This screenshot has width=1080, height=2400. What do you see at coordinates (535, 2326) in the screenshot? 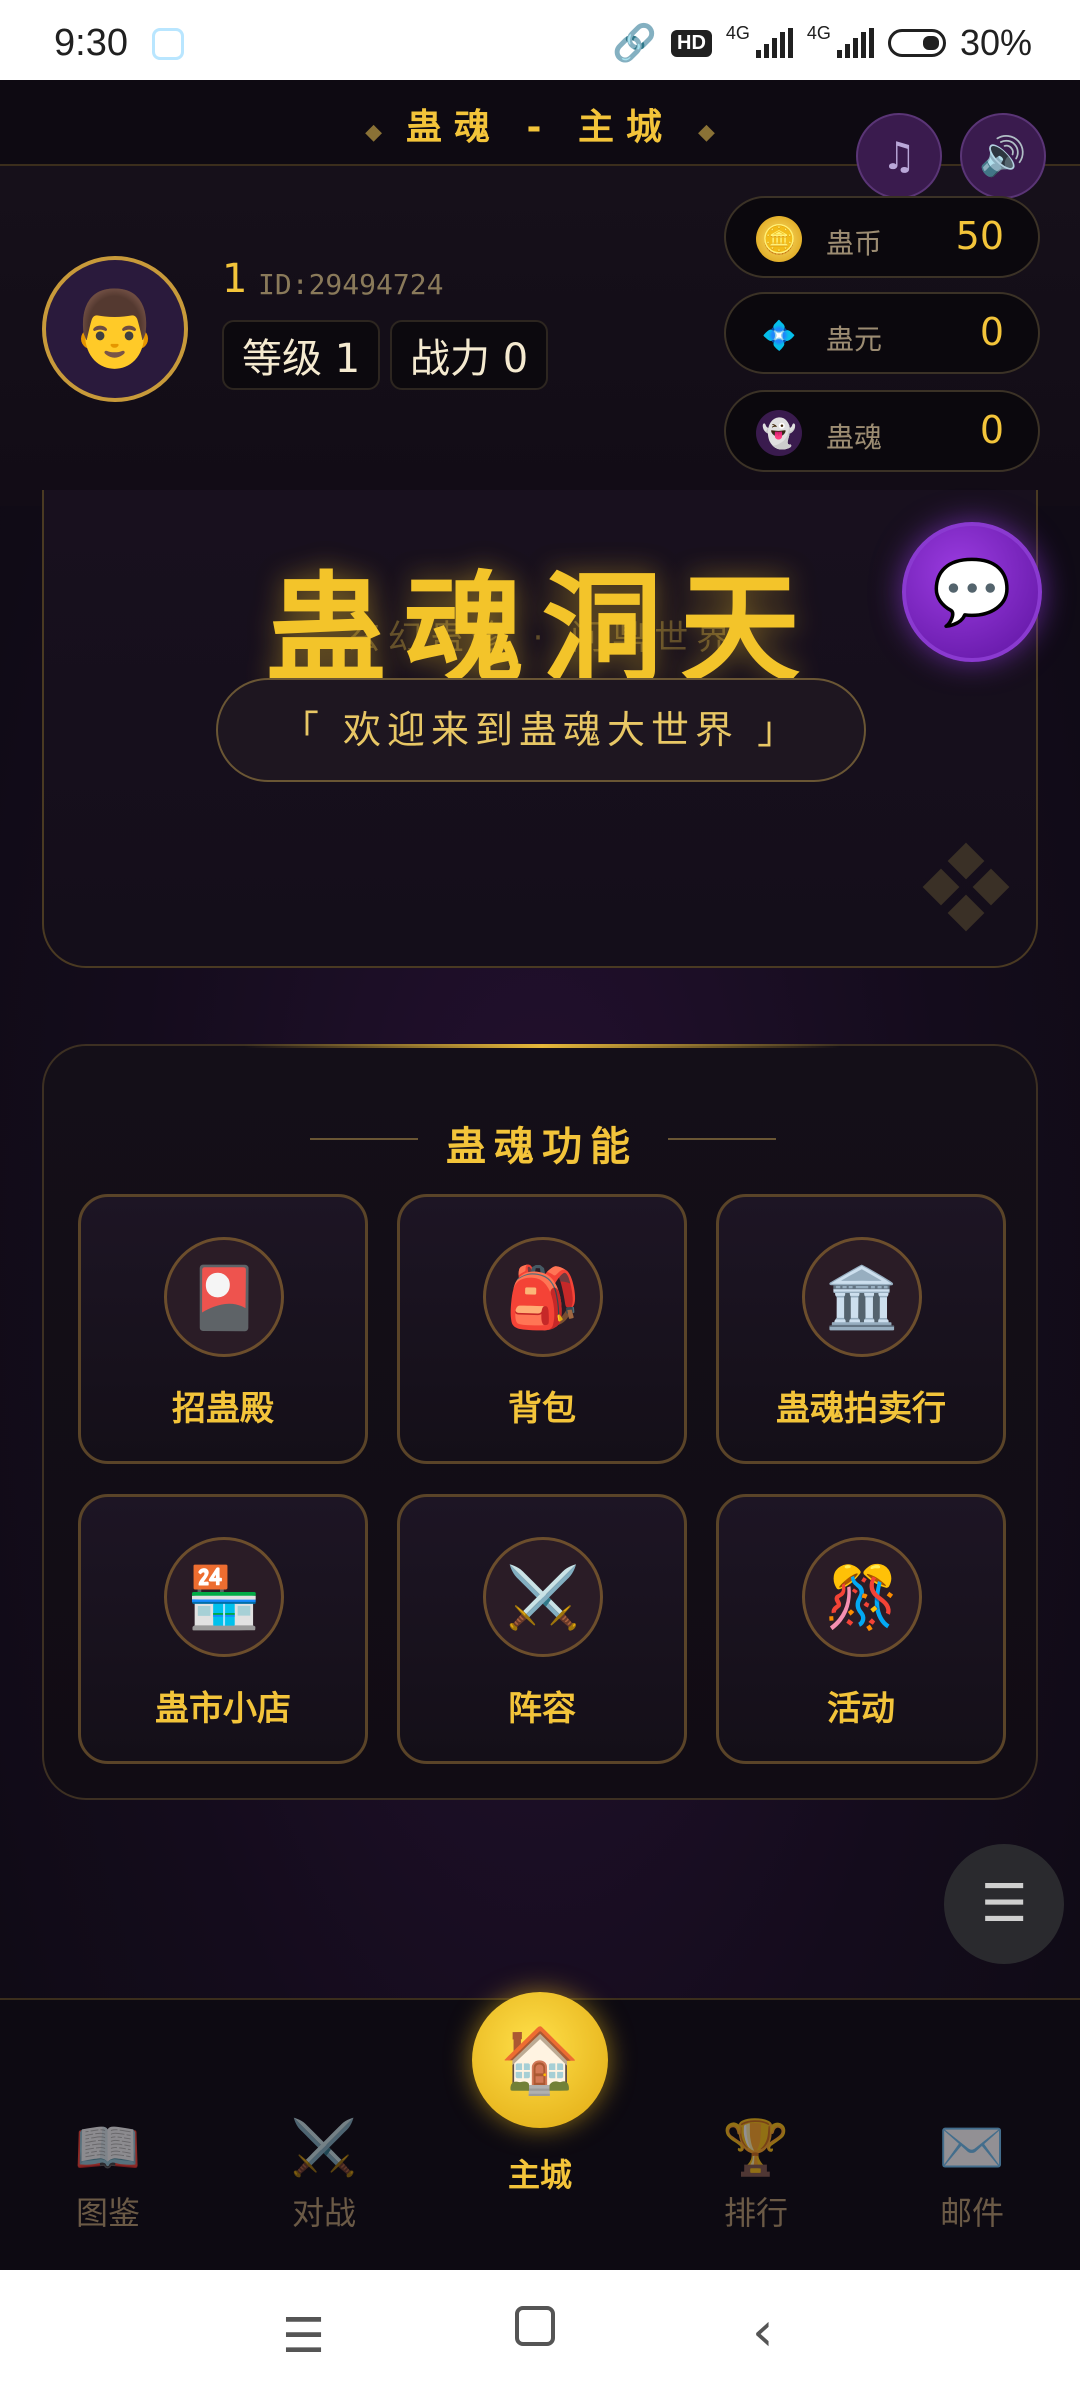
I see `home-square-icon` at bounding box center [535, 2326].